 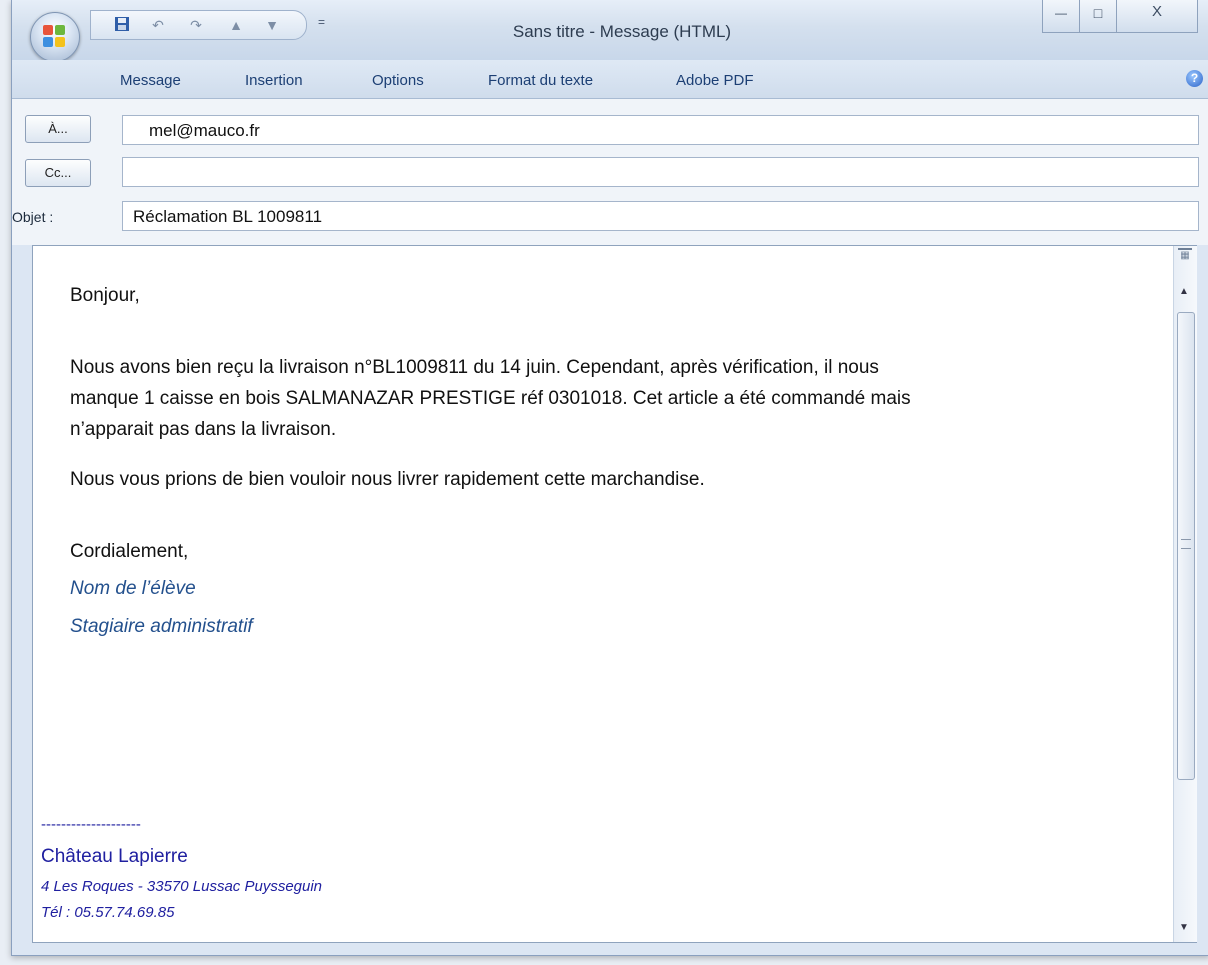 I want to click on signature-phone: Tél : 05.57.74.69.85, so click(x=108, y=912).